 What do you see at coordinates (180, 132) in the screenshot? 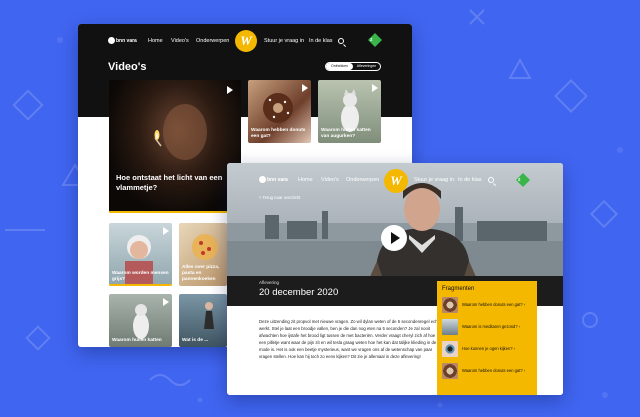
I see `flame-illustration` at bounding box center [180, 132].